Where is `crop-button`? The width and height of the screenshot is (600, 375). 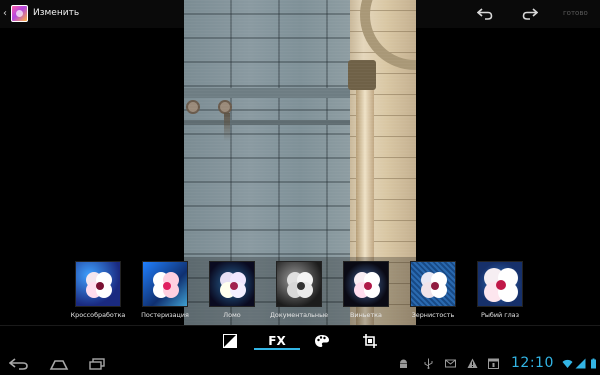 crop-button is located at coordinates (370, 341).